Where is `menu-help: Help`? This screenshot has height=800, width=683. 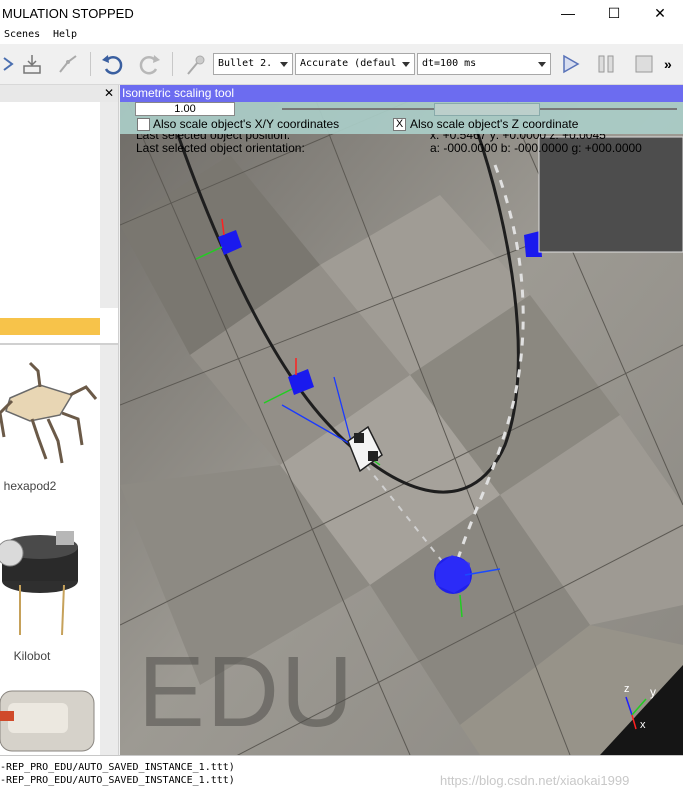
menu-help: Help is located at coordinates (65, 34).